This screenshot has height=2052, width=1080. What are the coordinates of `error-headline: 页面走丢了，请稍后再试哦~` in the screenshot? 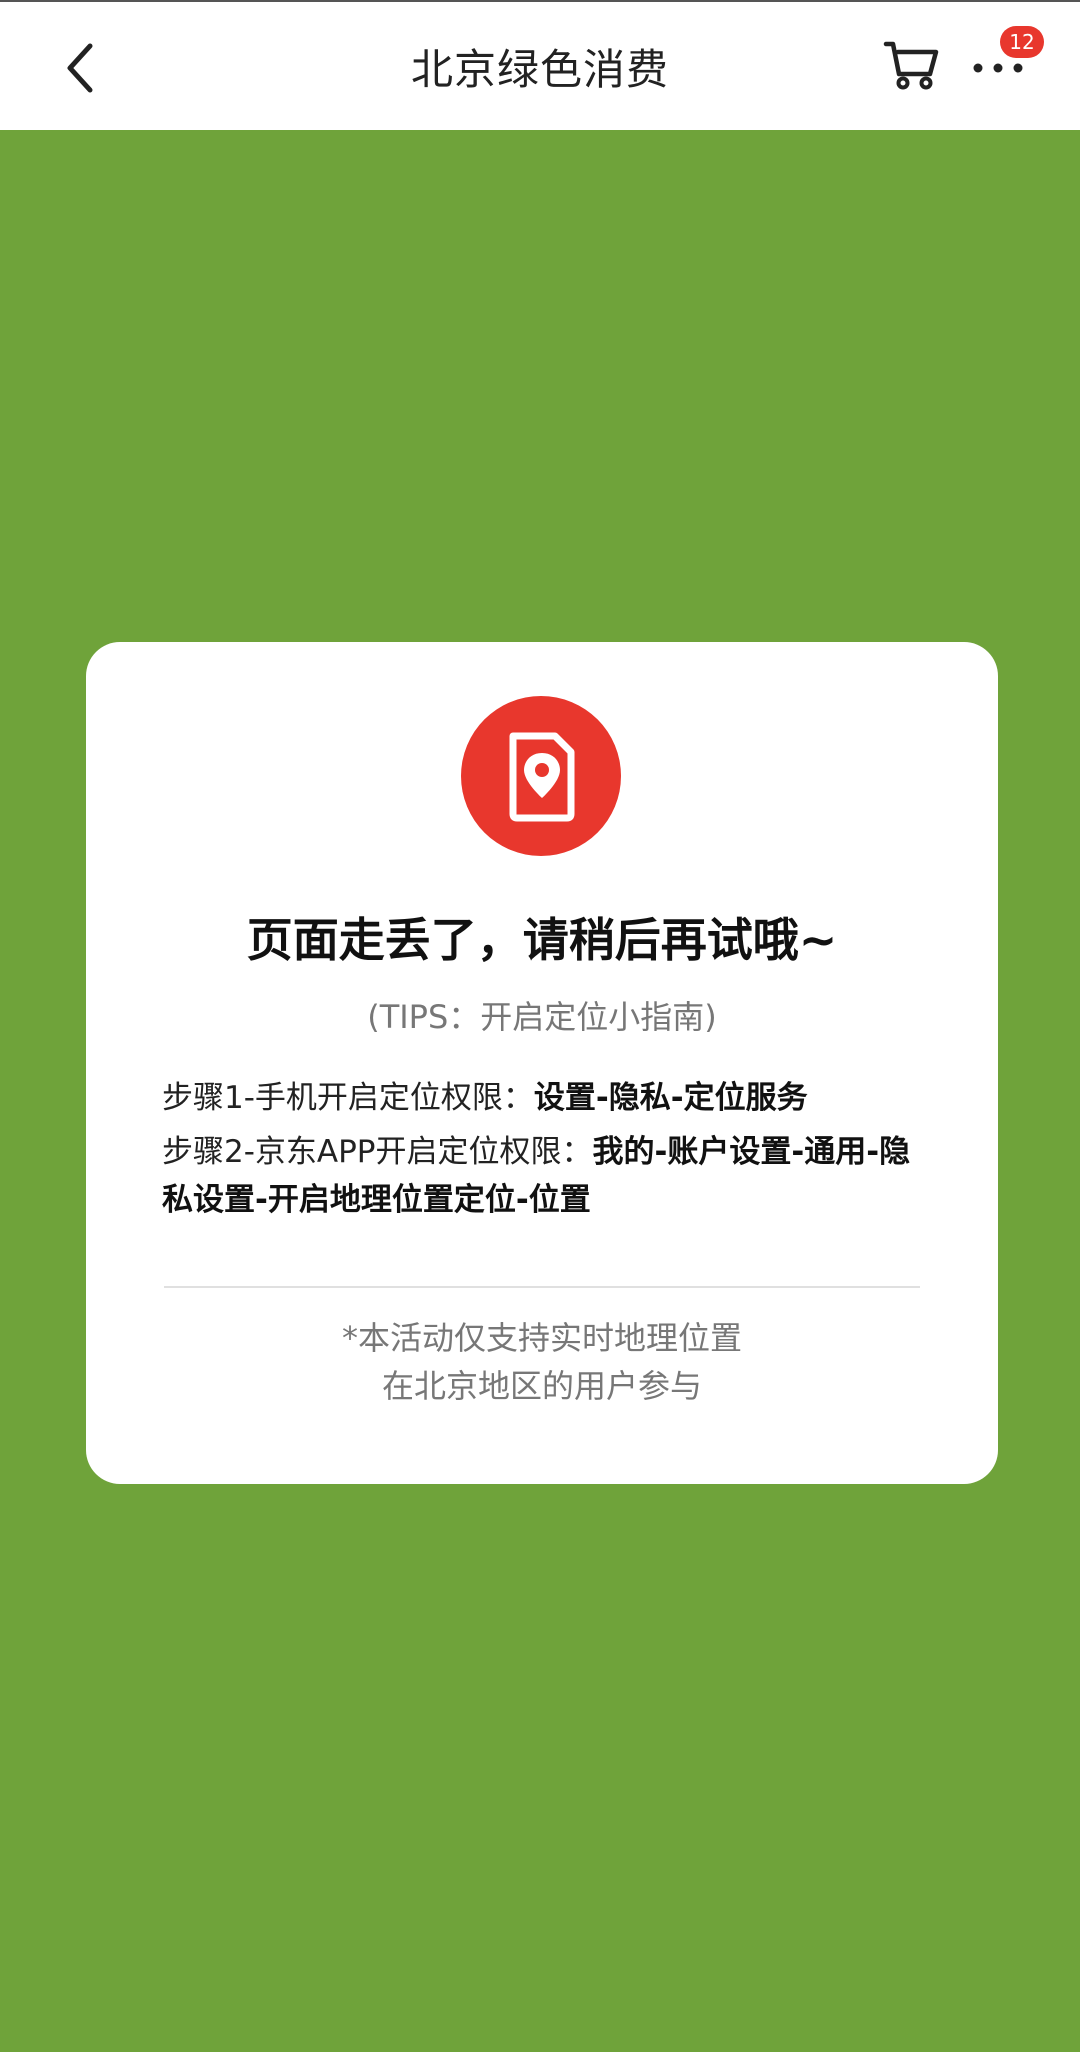 It's located at (542, 940).